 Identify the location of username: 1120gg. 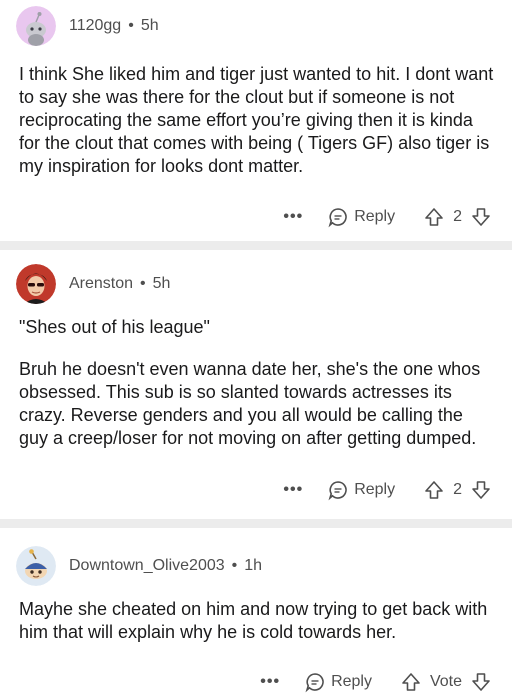
(95, 26).